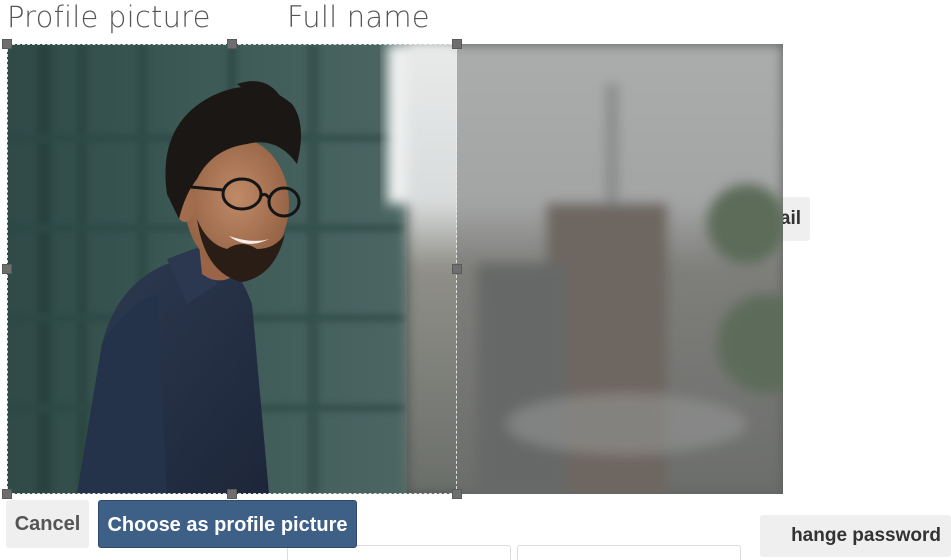 This screenshot has width=951, height=560. I want to click on change-password-label: hange password, so click(866, 535).